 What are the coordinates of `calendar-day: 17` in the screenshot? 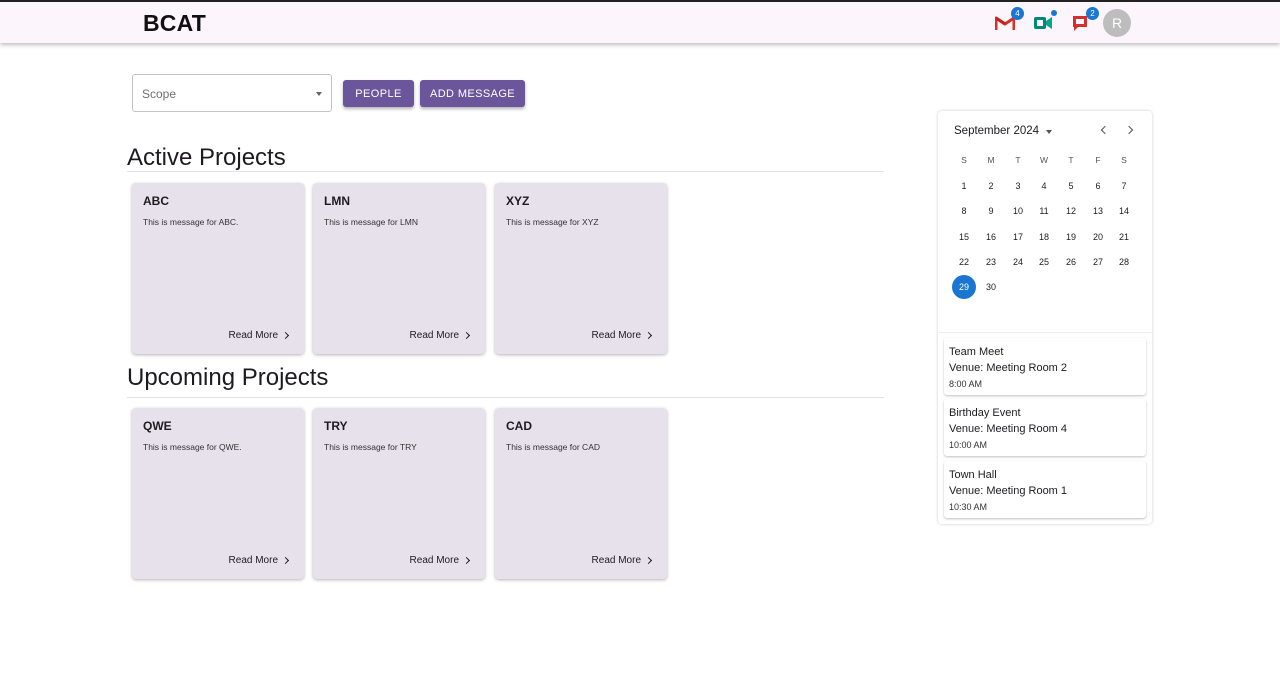 It's located at (1018, 237).